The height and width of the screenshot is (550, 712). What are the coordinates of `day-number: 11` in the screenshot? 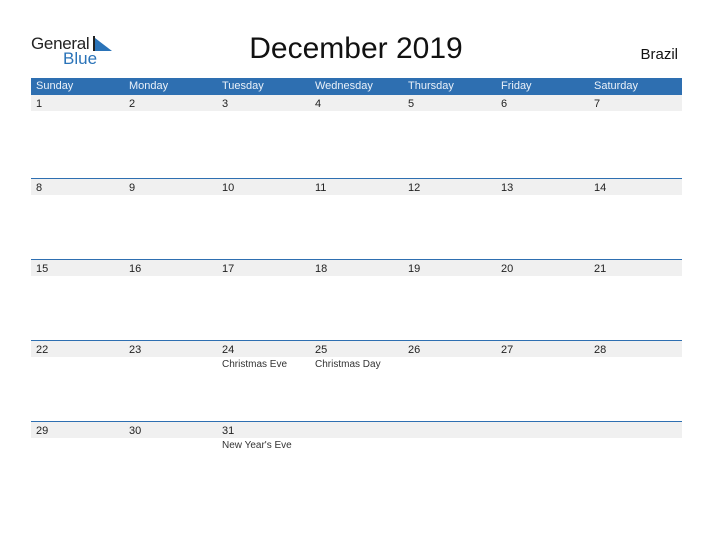 It's located at (321, 188).